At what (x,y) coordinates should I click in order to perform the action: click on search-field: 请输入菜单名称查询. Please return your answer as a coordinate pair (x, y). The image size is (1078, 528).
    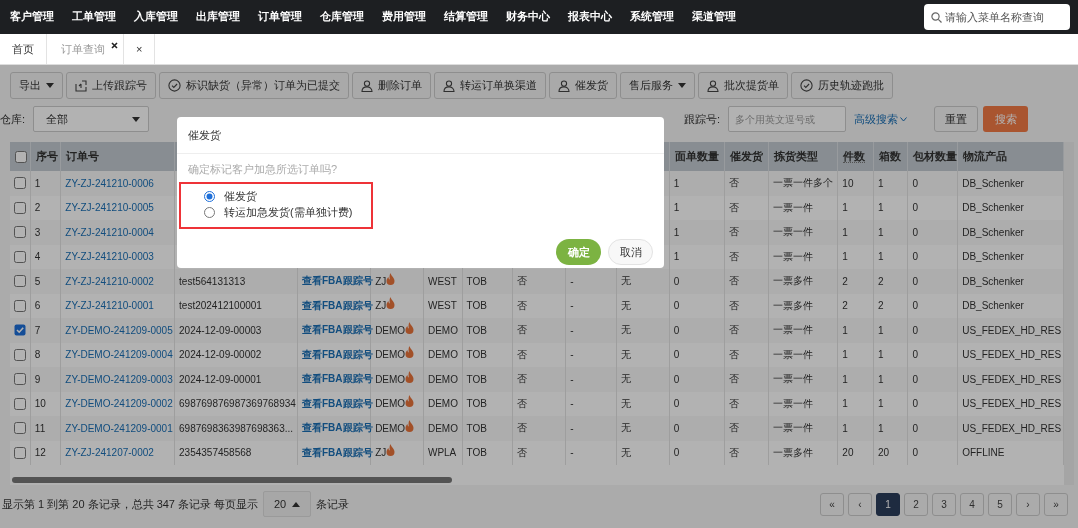
    Looking at the image, I should click on (997, 17).